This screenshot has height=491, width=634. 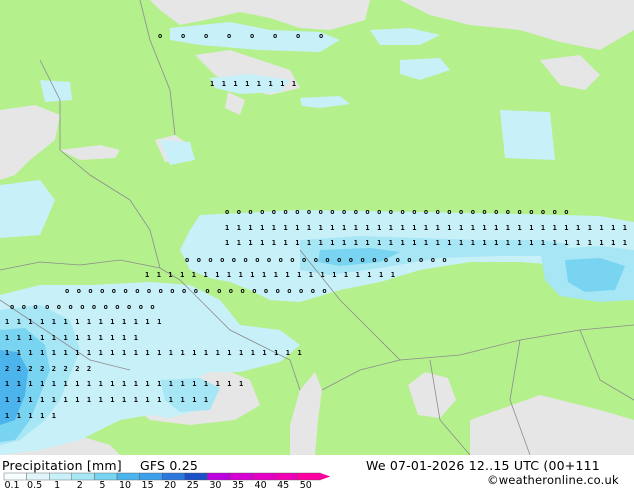 I want to click on arctic-east, so click(x=517, y=25).